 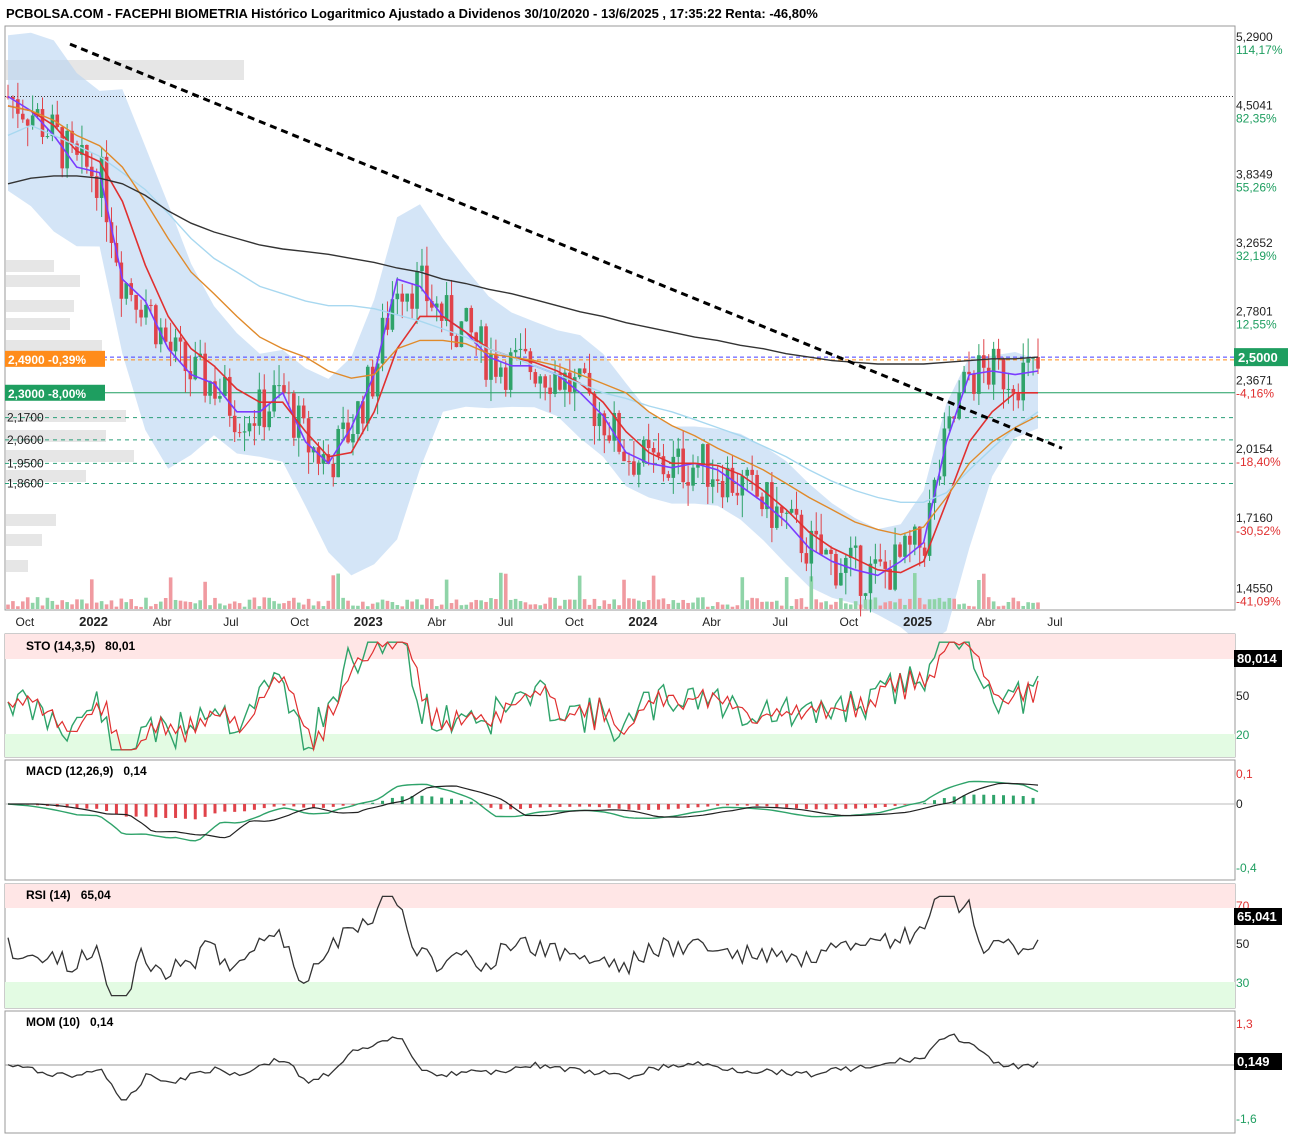 I want to click on sto-box: 80,014, so click(x=1257, y=658).